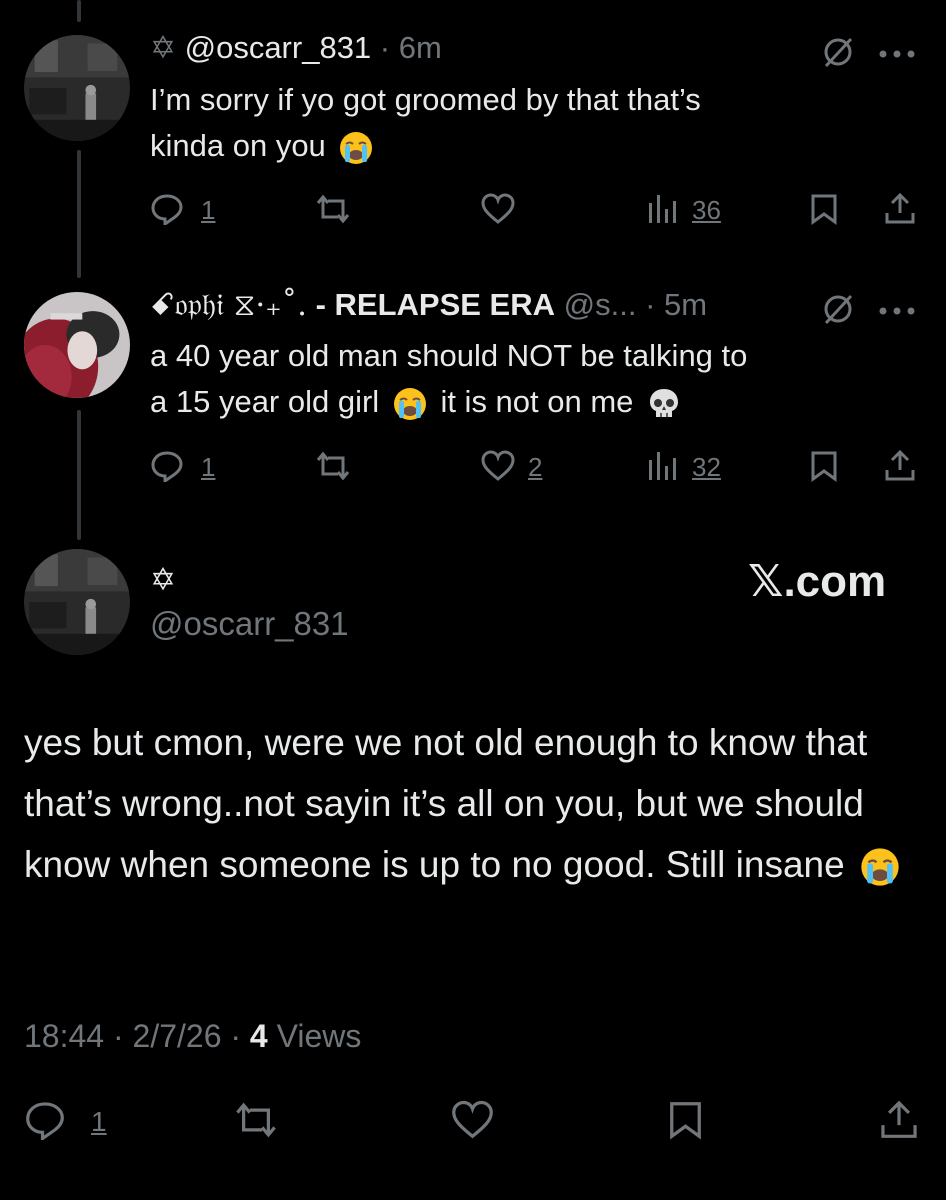 This screenshot has height=1200, width=946. What do you see at coordinates (385, 47) in the screenshot?
I see `reply1-sep: ·` at bounding box center [385, 47].